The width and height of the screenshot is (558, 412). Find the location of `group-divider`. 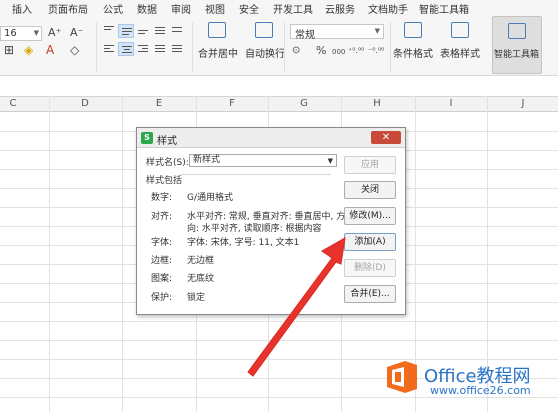

group-divider is located at coordinates (256, 174).